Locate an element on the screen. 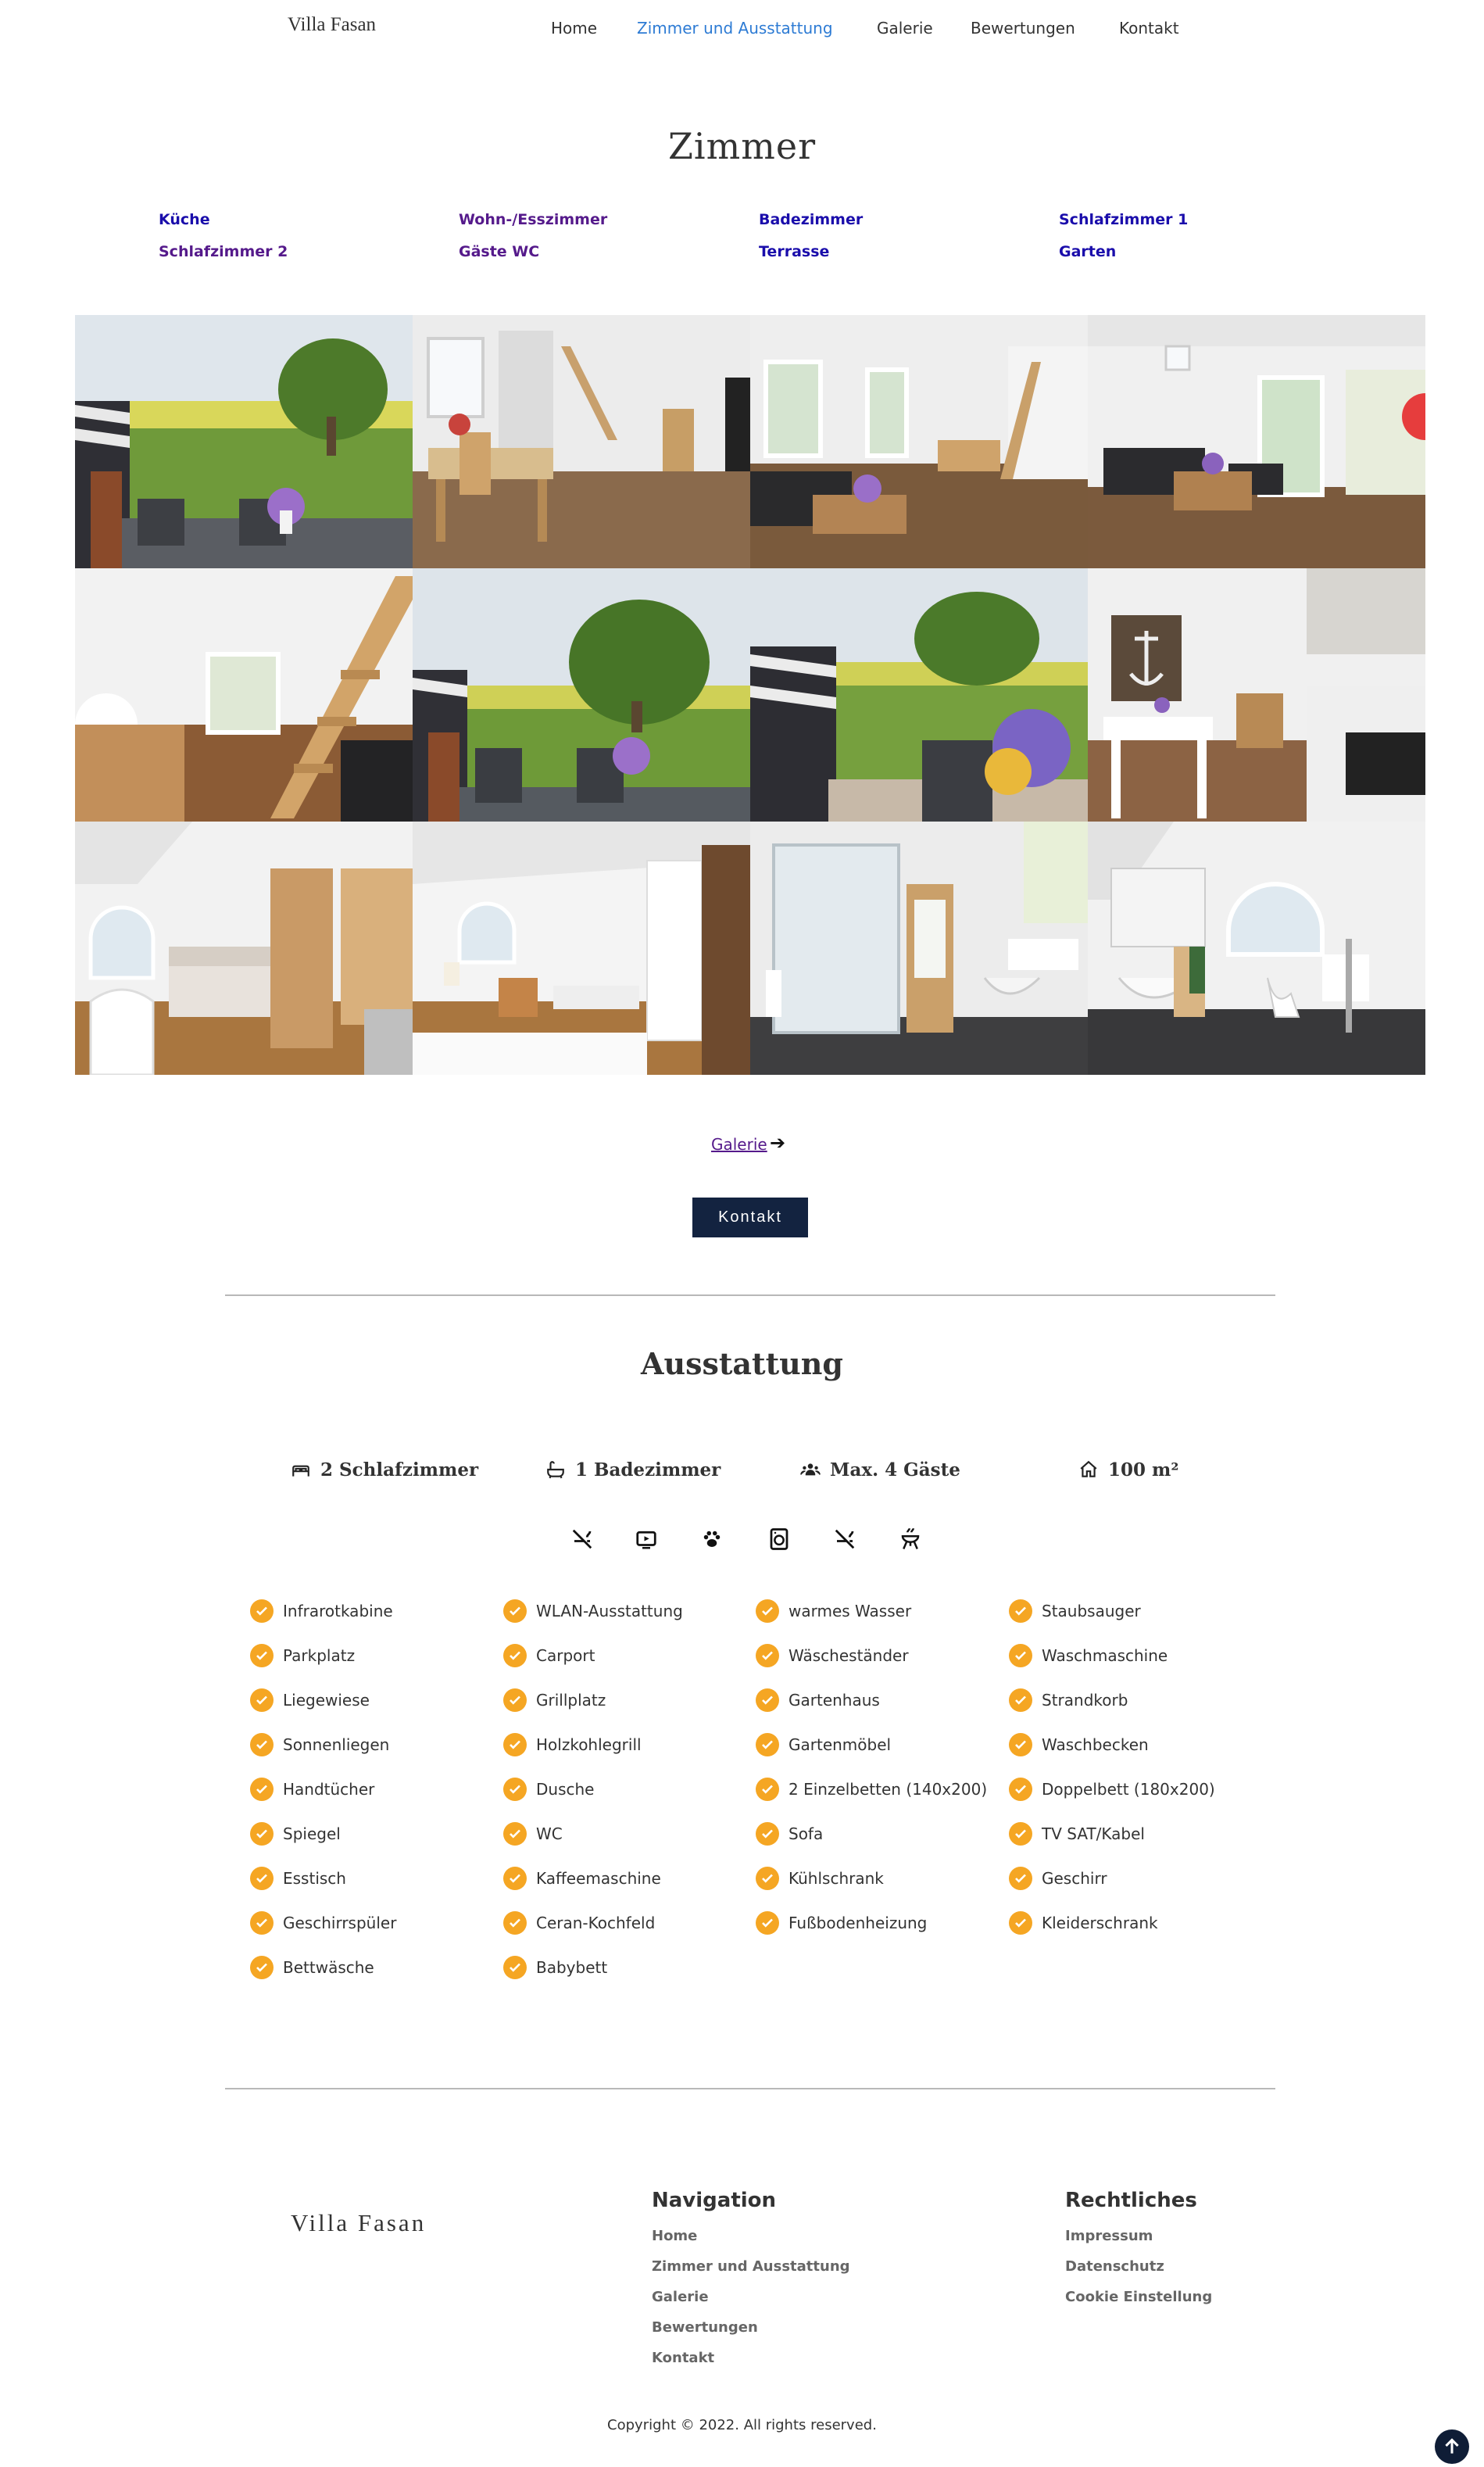  feature-label: Liegewiese is located at coordinates (326, 1700).